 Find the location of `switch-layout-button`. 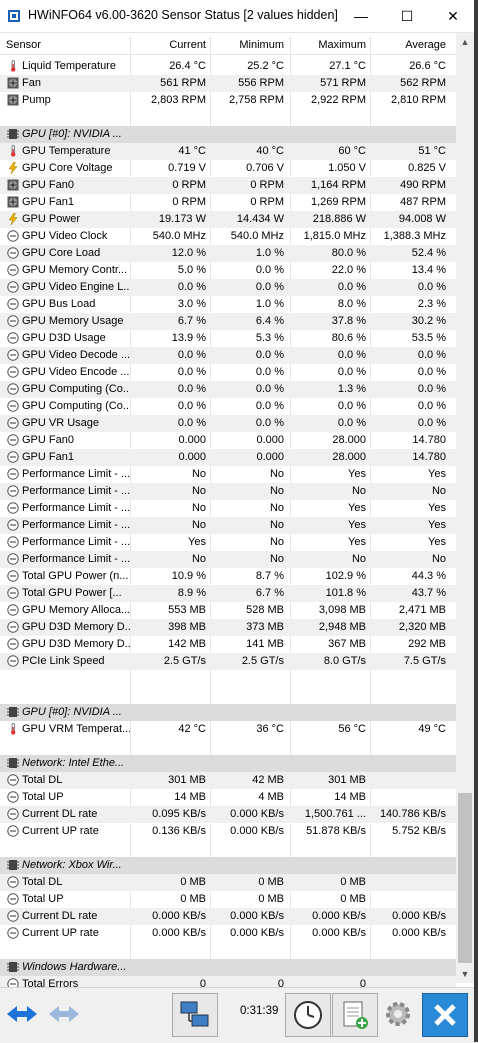

switch-layout-button is located at coordinates (22, 1014).